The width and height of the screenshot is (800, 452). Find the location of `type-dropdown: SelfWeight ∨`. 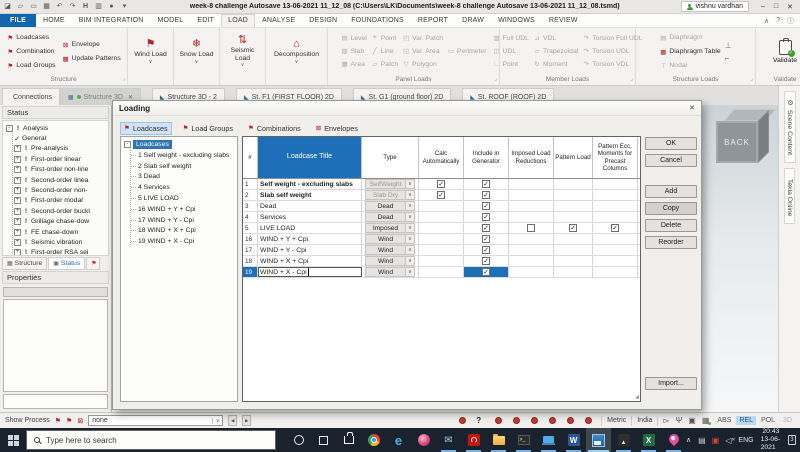

type-dropdown: SelfWeight ∨ is located at coordinates (390, 184).